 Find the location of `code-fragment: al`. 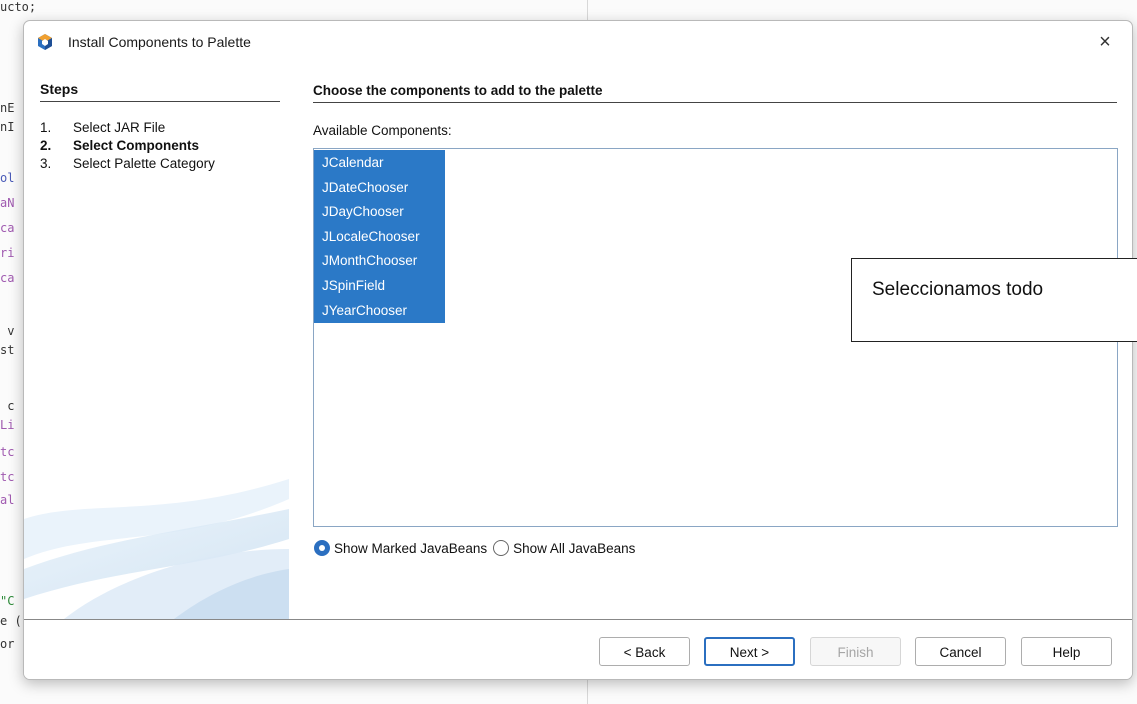

code-fragment: al is located at coordinates (7, 500).